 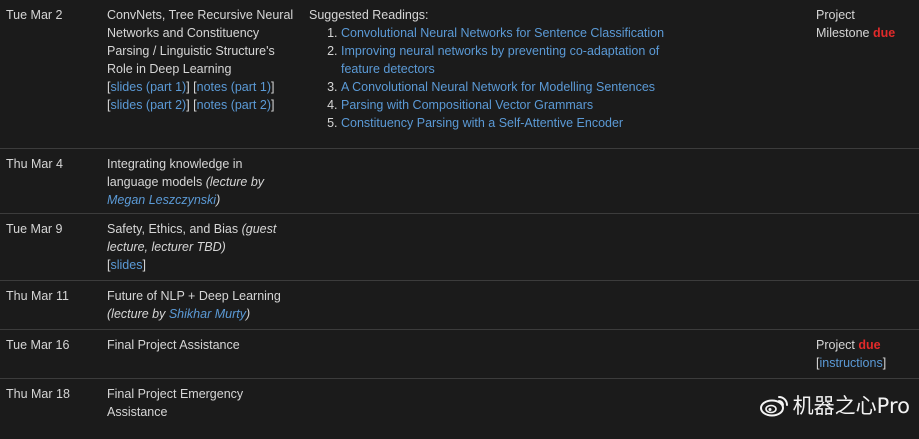 What do you see at coordinates (34, 15) in the screenshot?
I see `row-date: Tue Mar 2` at bounding box center [34, 15].